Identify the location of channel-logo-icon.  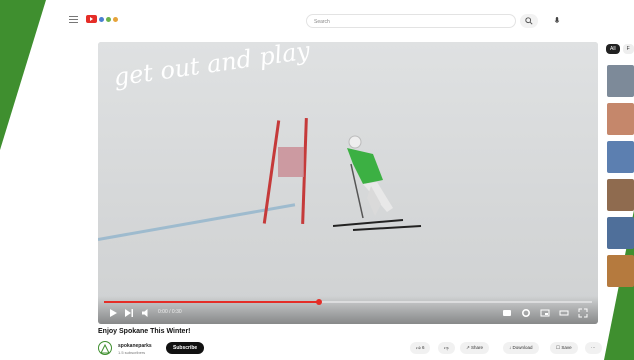
(105, 348).